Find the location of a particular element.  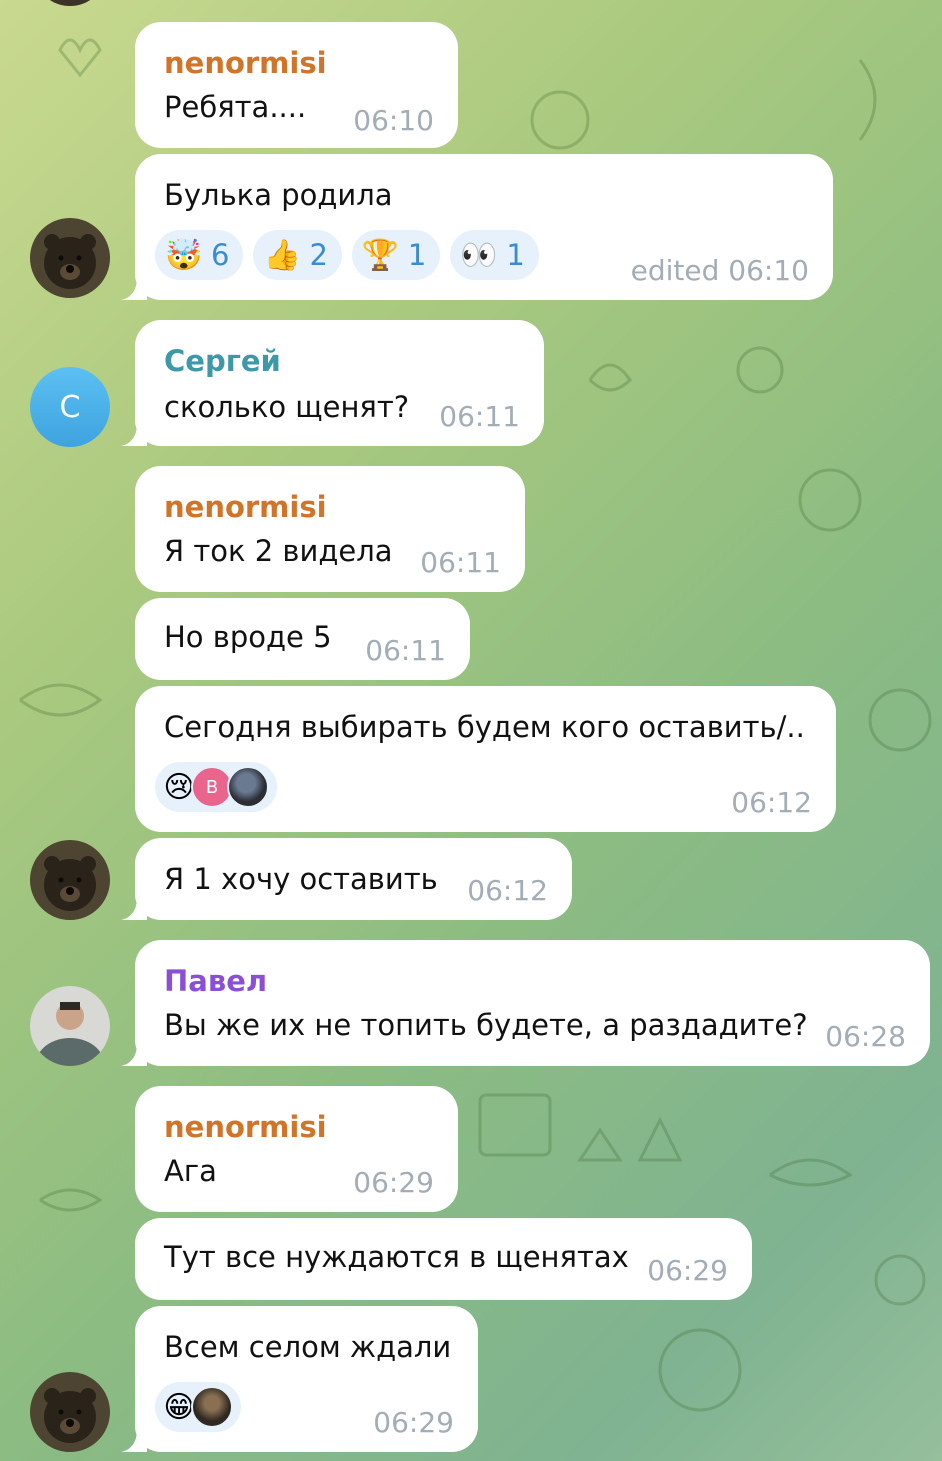

thumbs-up-emoji-icon: 👍 is located at coordinates (282, 255).